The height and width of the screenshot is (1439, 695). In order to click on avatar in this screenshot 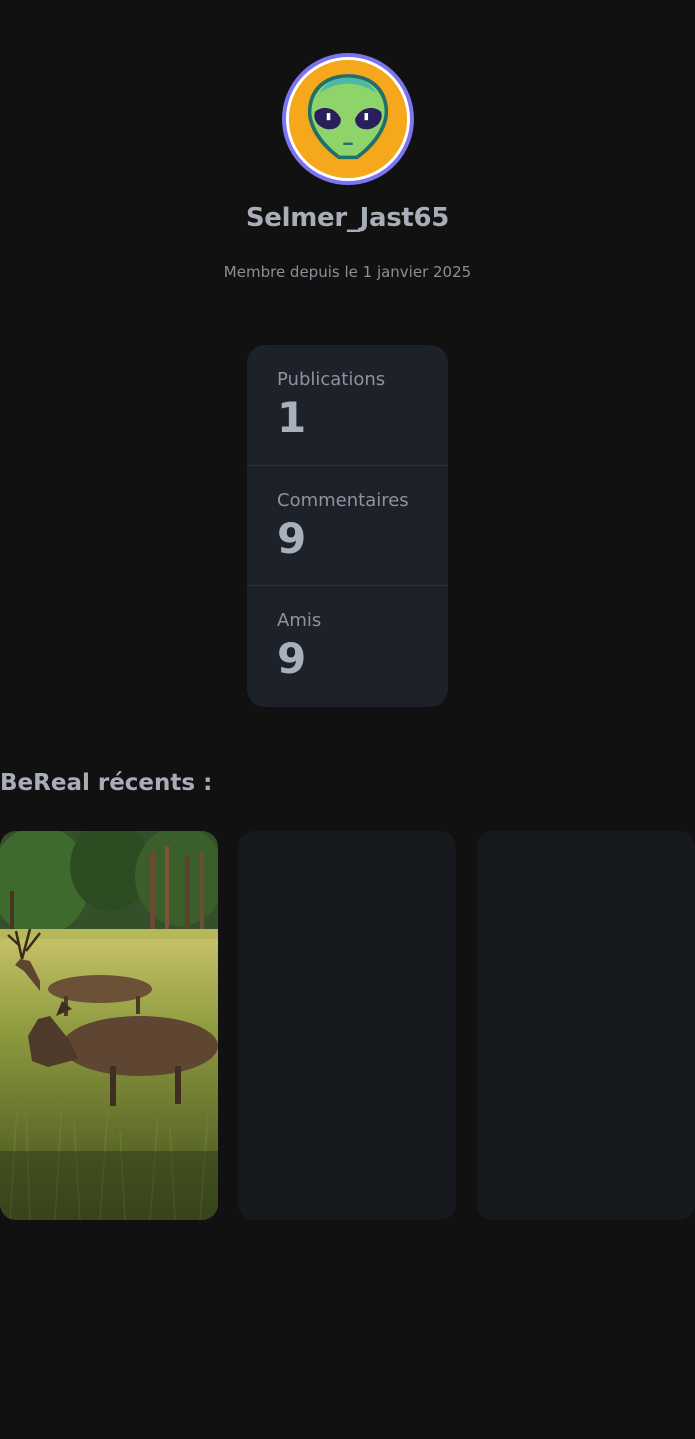, I will do `click(348, 119)`.